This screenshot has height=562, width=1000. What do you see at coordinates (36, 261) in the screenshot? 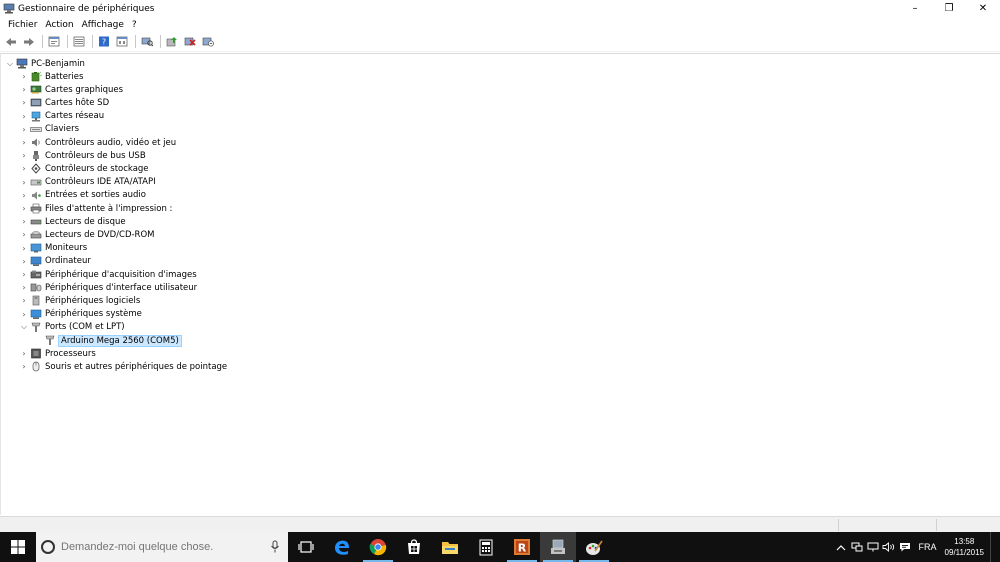
I see `computer-icon` at bounding box center [36, 261].